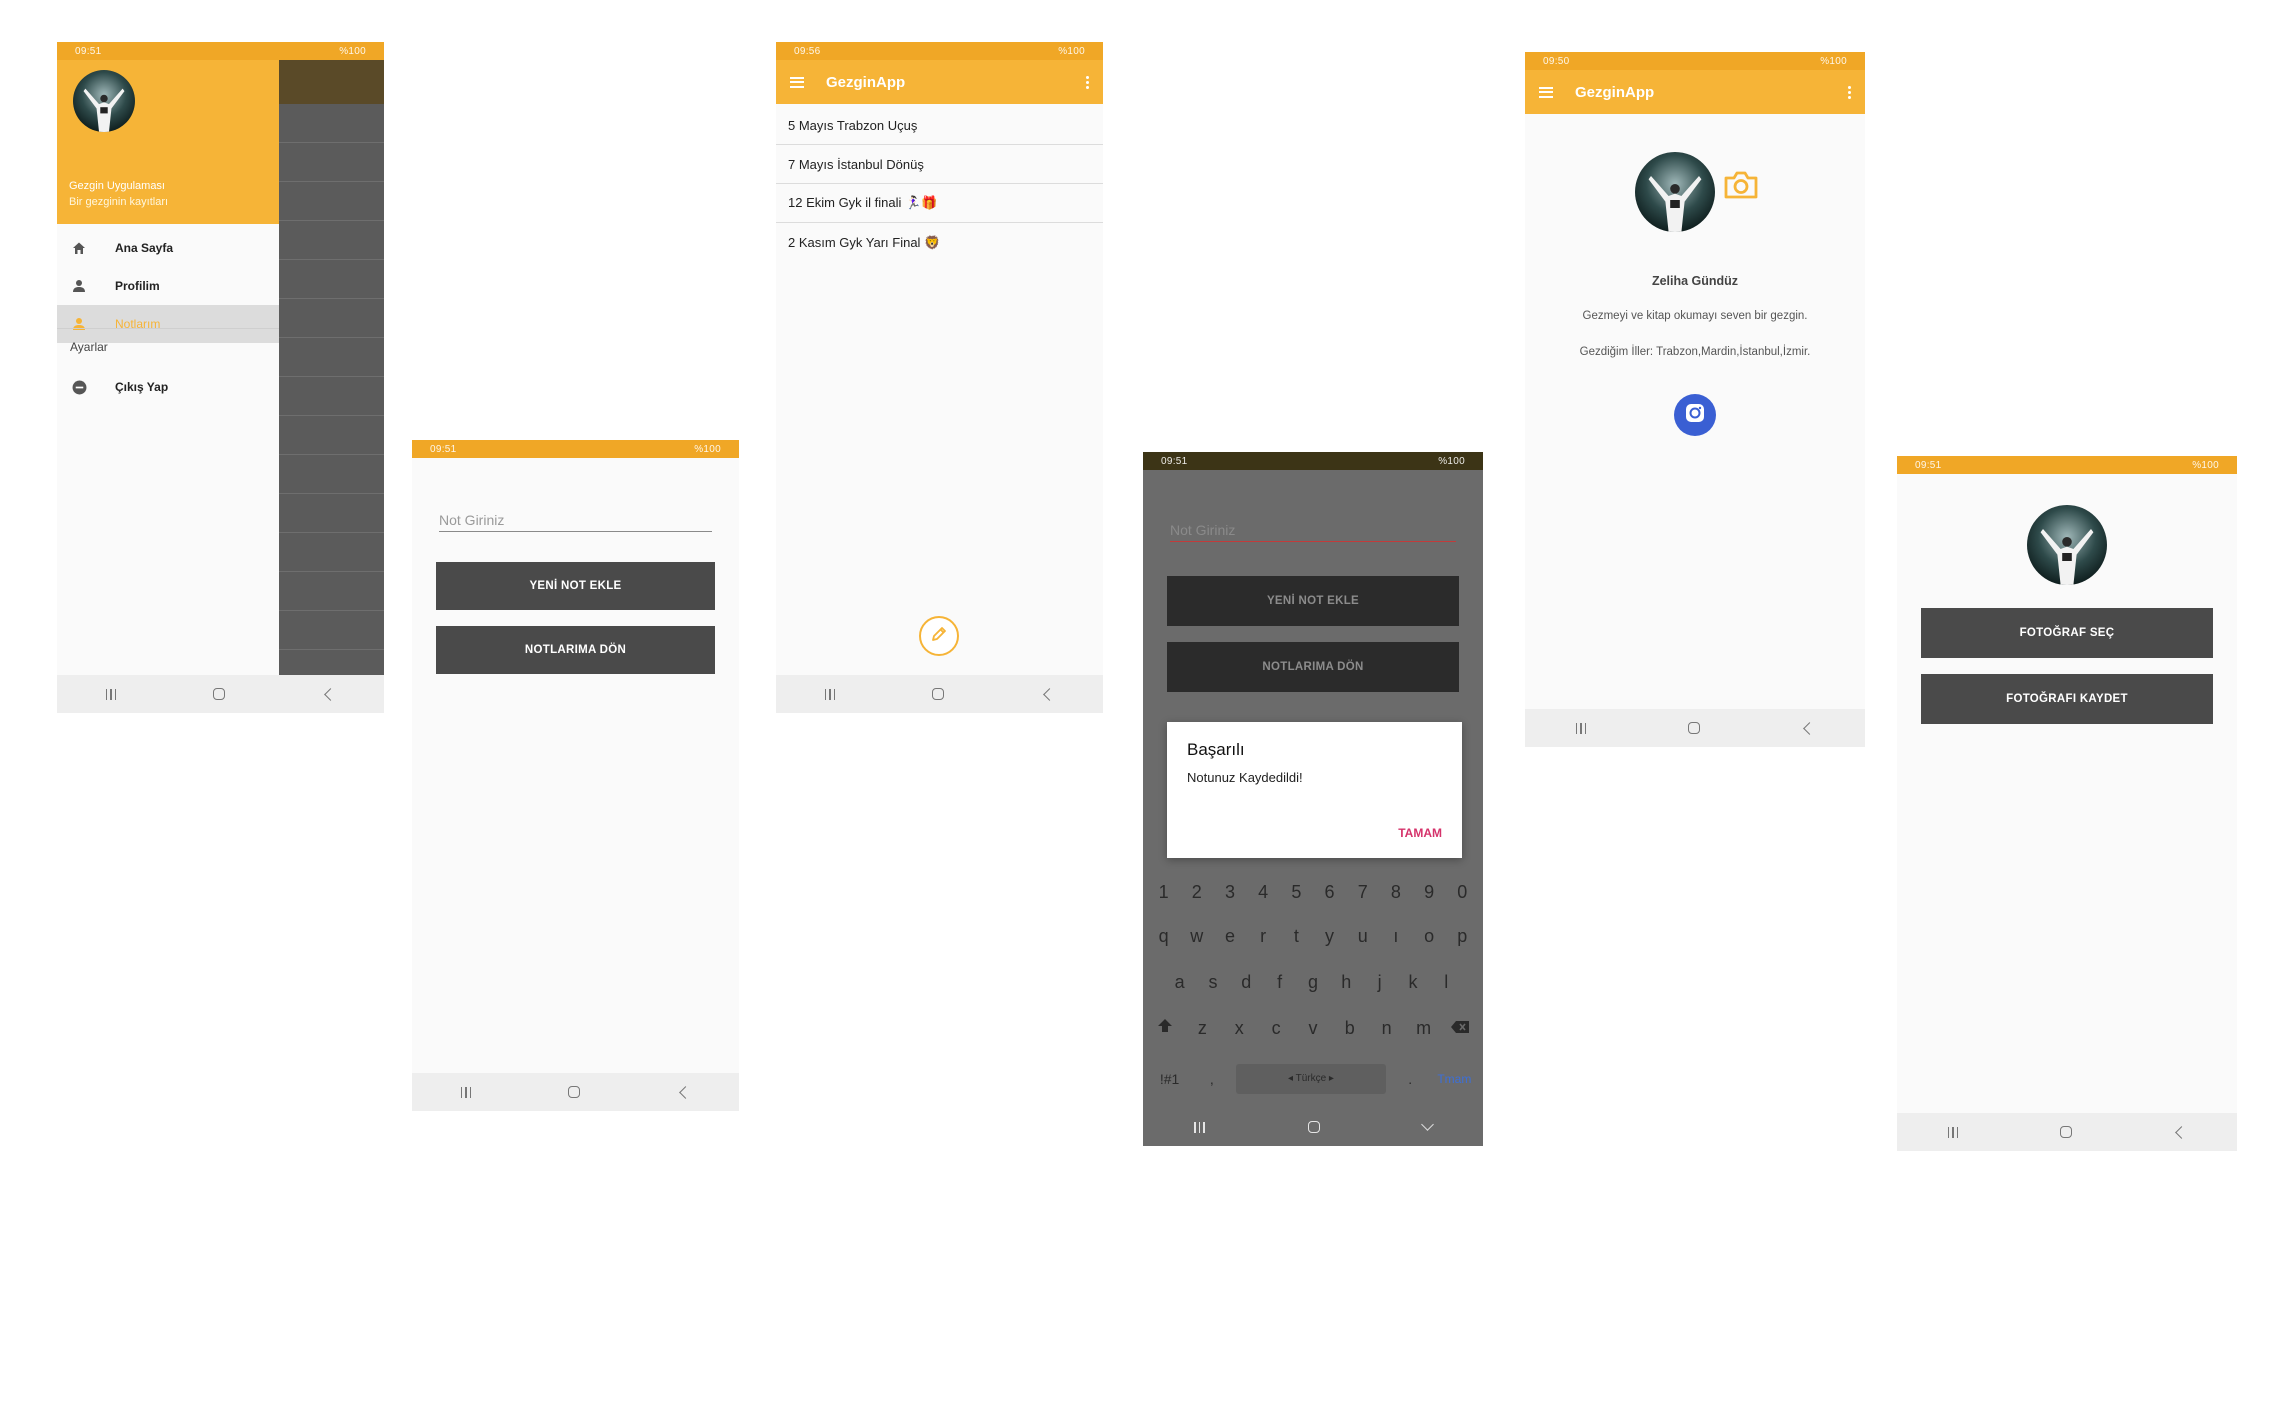 Image resolution: width=2280 pixels, height=1420 pixels. Describe the element at coordinates (1164, 892) in the screenshot. I see `key: 1` at that location.